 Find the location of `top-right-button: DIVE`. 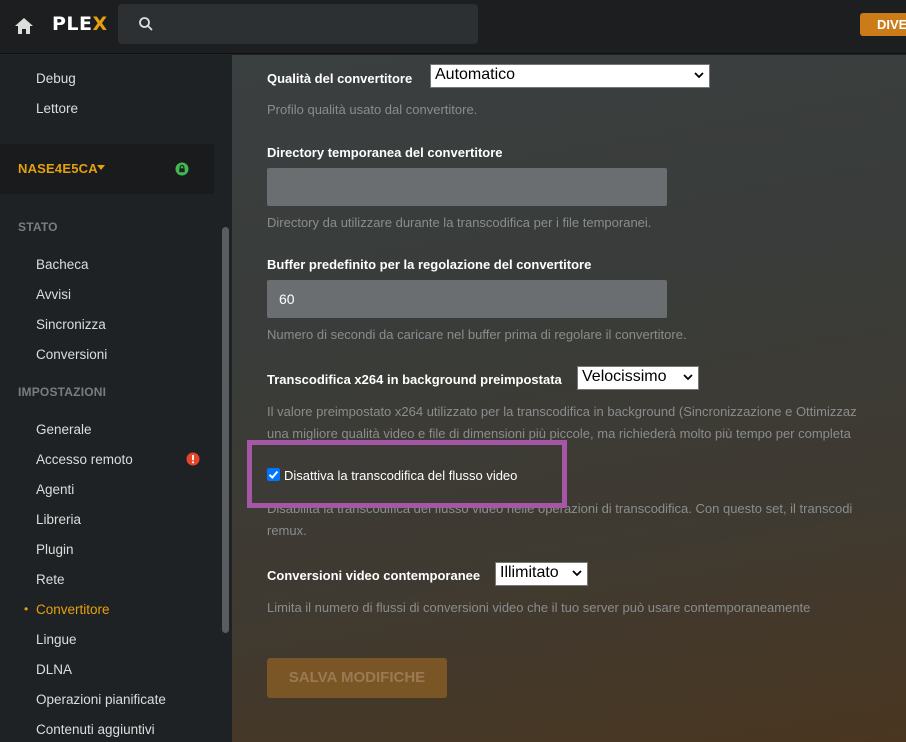

top-right-button: DIVE is located at coordinates (883, 24).